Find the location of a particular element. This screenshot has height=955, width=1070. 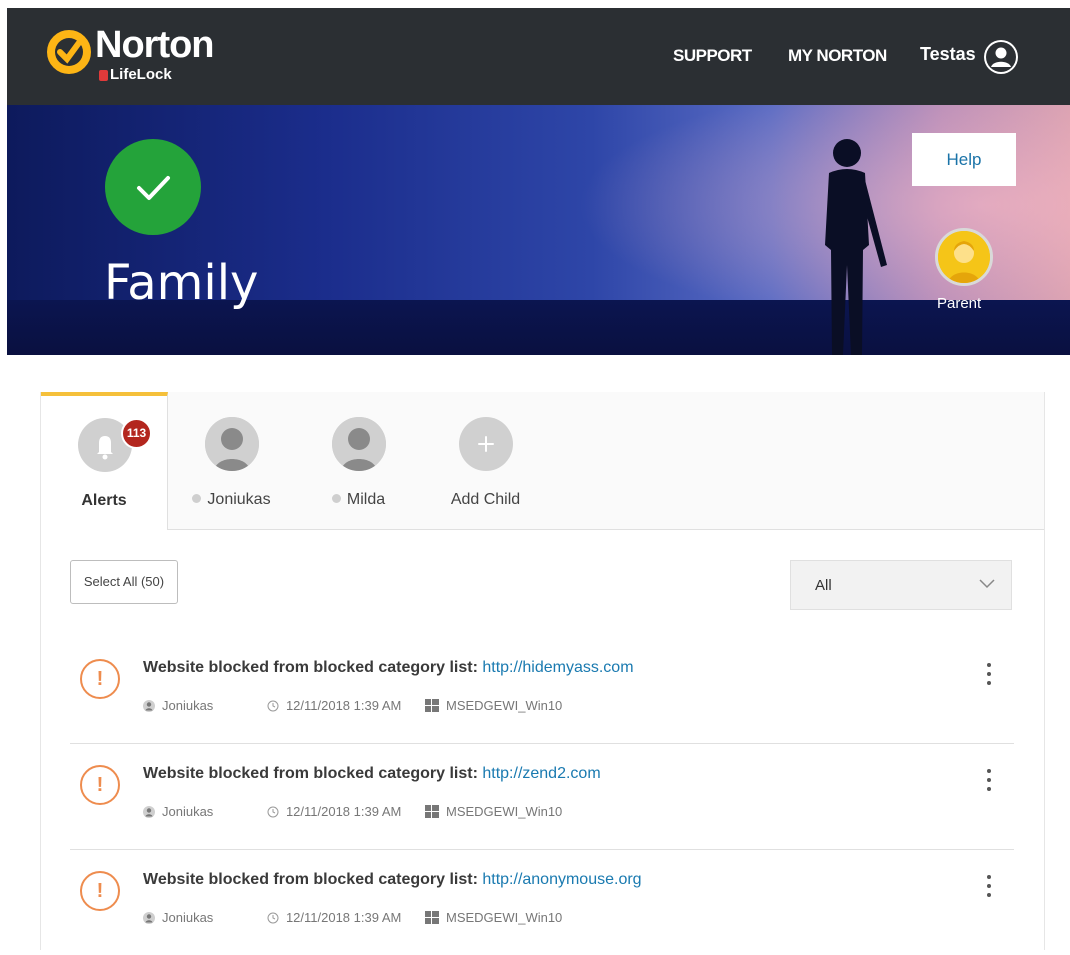

protected-status-icon is located at coordinates (153, 187).